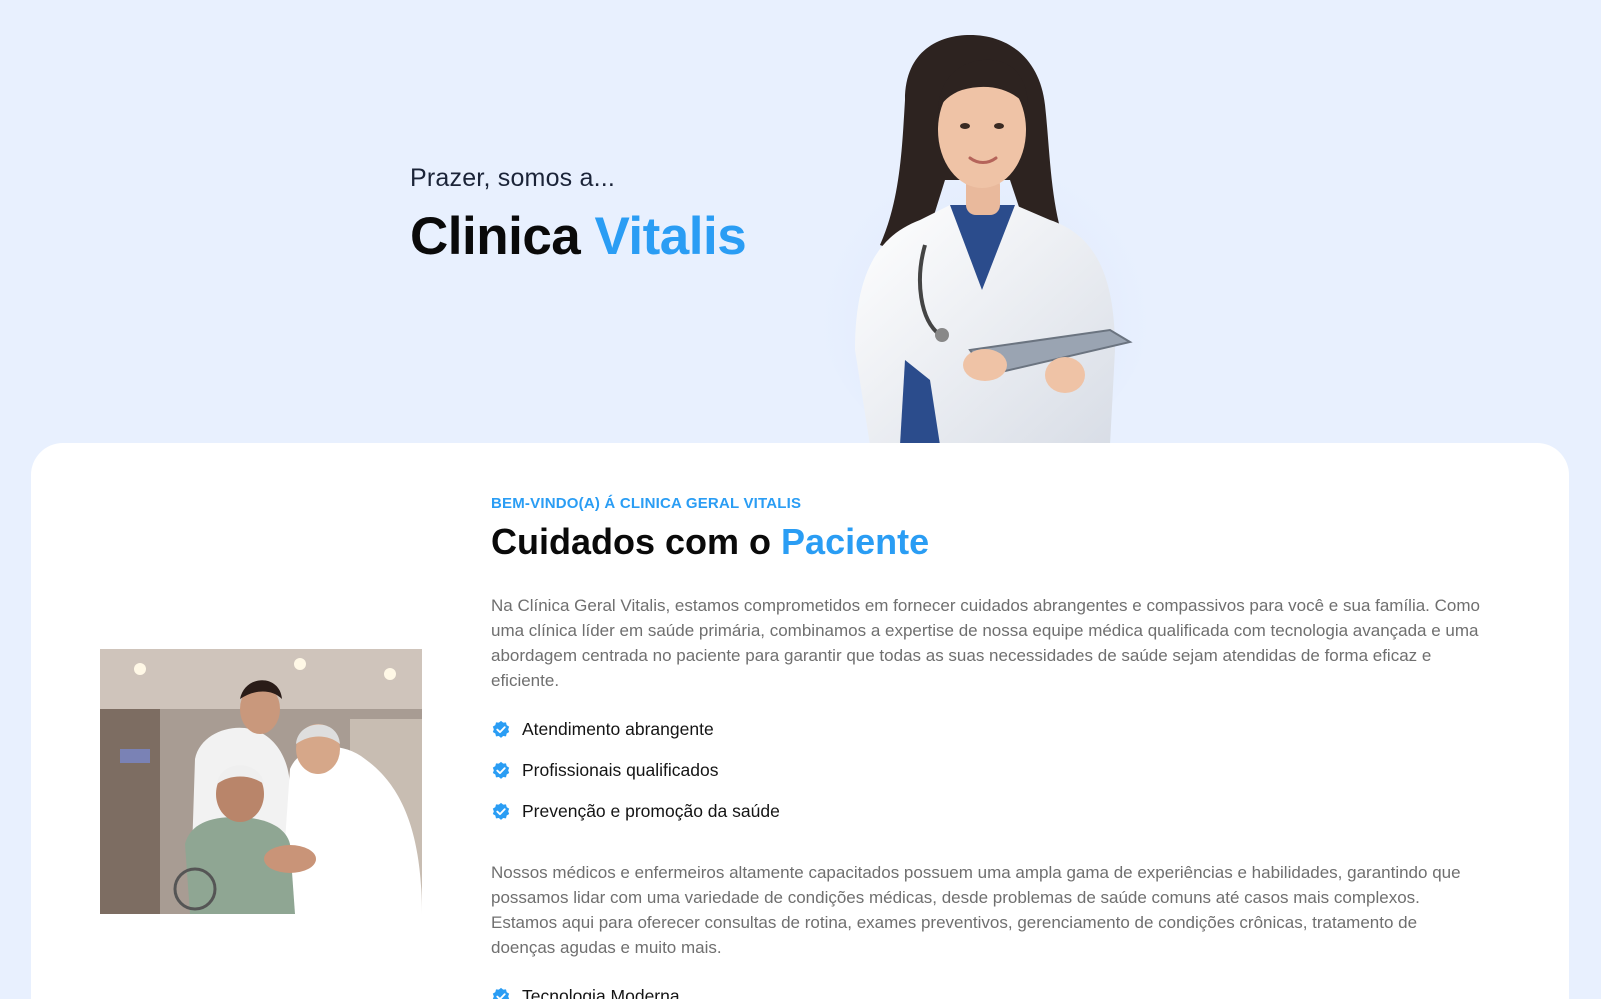 Image resolution: width=1601 pixels, height=999 pixels. What do you see at coordinates (991, 729) in the screenshot?
I see `feature-item: Atendimento abrangente` at bounding box center [991, 729].